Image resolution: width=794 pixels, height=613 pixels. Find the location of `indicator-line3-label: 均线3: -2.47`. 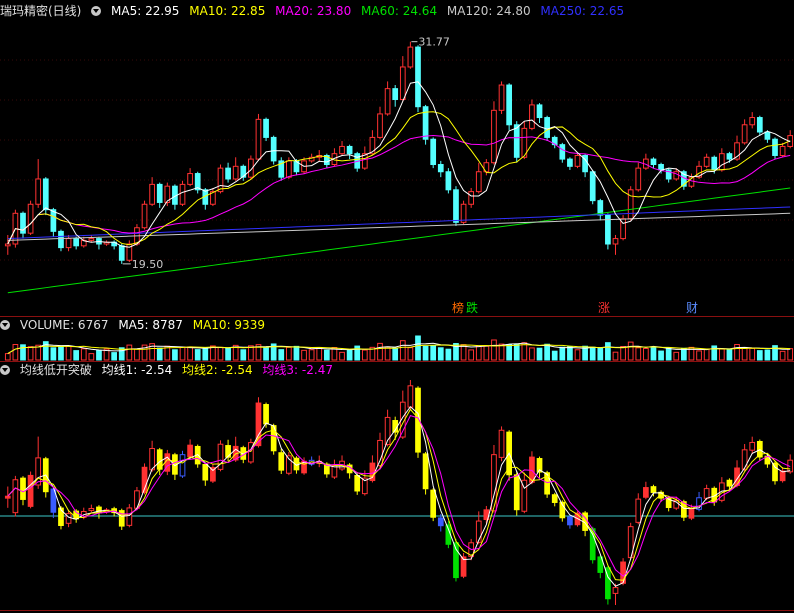

indicator-line3-label: 均线3: -2.47 is located at coordinates (297, 370).